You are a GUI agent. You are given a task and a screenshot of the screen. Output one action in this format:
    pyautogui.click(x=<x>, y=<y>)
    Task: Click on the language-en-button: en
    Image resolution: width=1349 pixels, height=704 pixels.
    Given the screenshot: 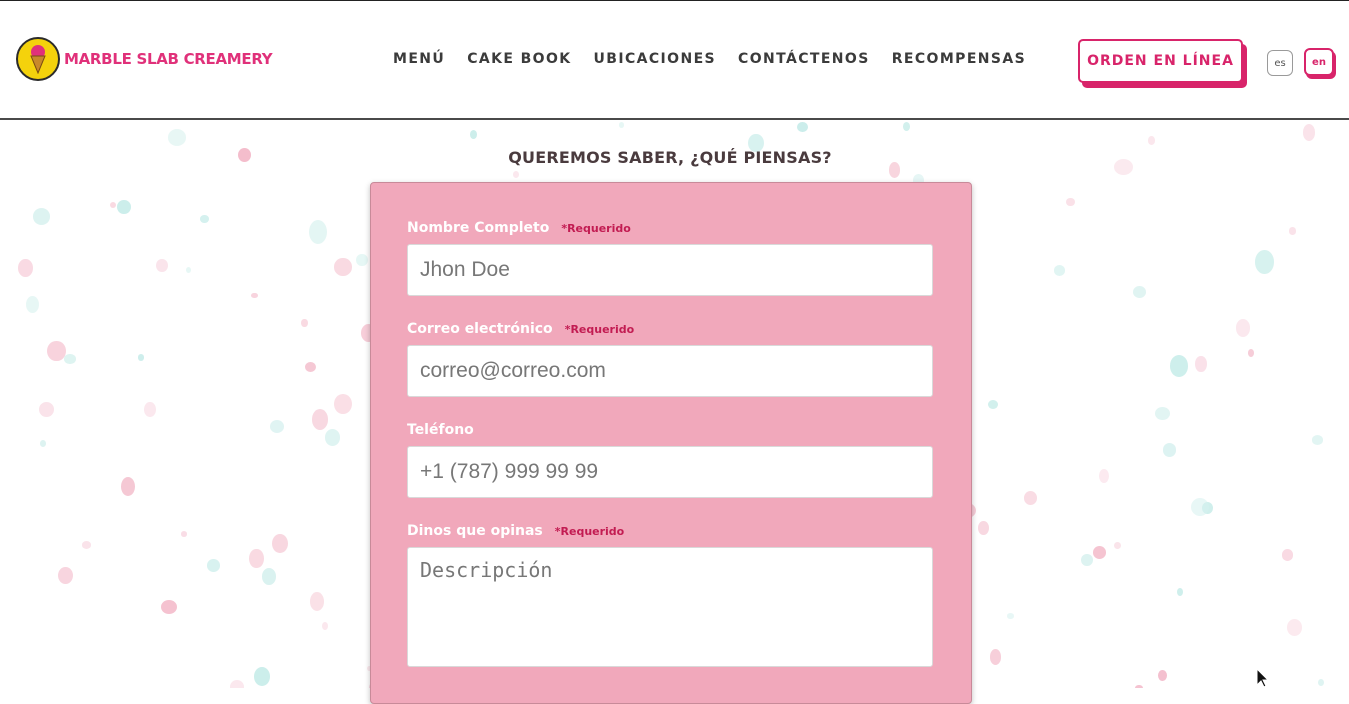 What is the action you would take?
    pyautogui.click(x=1319, y=62)
    